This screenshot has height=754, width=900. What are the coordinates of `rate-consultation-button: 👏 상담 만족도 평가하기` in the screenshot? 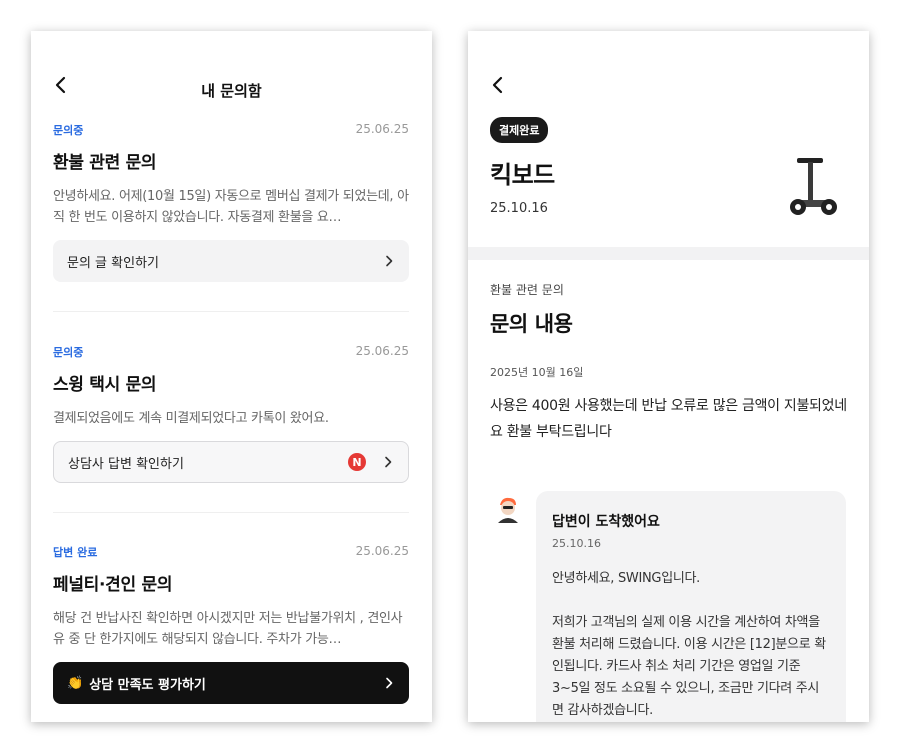 It's located at (231, 683).